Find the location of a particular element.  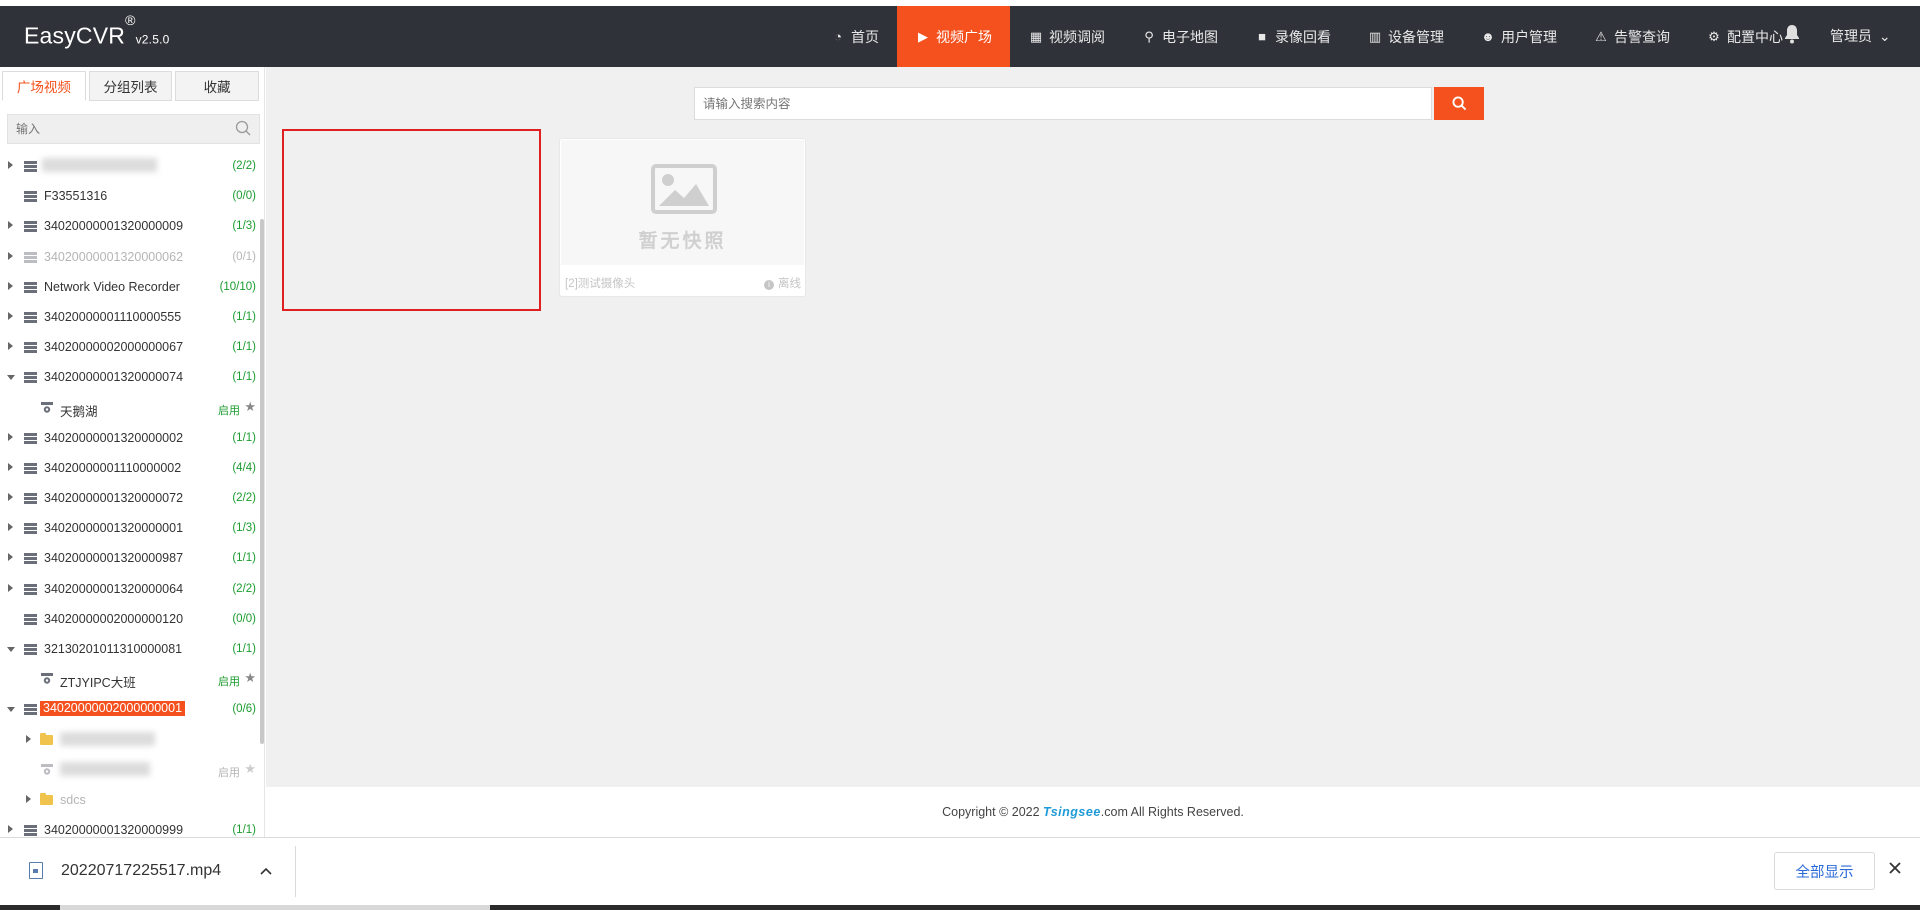

channel-count: (2/2) is located at coordinates (244, 498).